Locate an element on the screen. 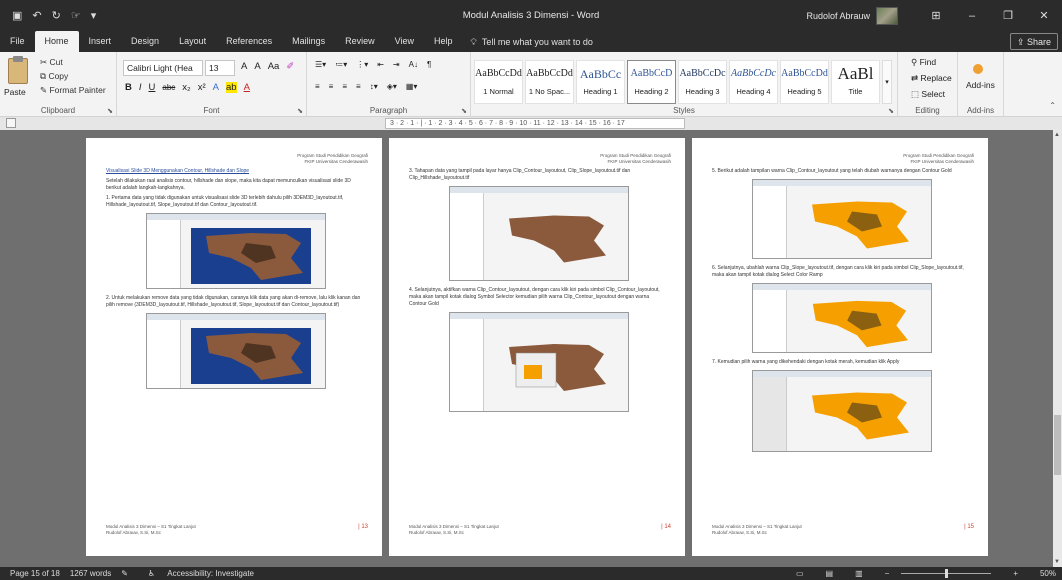 The width and height of the screenshot is (1062, 580). underline-button: U is located at coordinates (152, 87).